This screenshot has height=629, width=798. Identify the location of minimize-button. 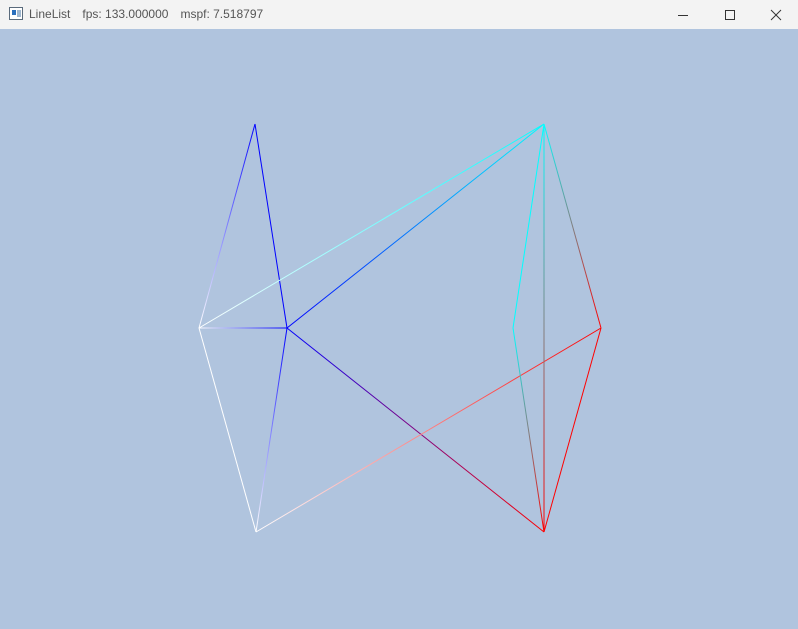
(683, 14).